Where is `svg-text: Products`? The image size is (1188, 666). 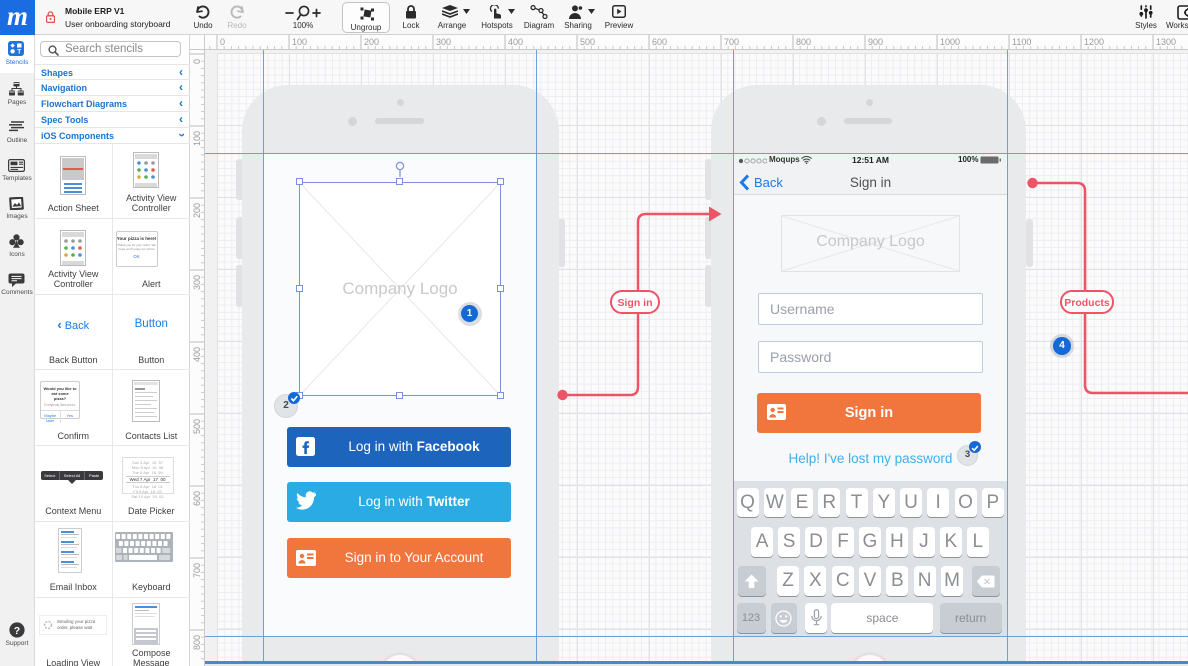 svg-text: Products is located at coordinates (1087, 303).